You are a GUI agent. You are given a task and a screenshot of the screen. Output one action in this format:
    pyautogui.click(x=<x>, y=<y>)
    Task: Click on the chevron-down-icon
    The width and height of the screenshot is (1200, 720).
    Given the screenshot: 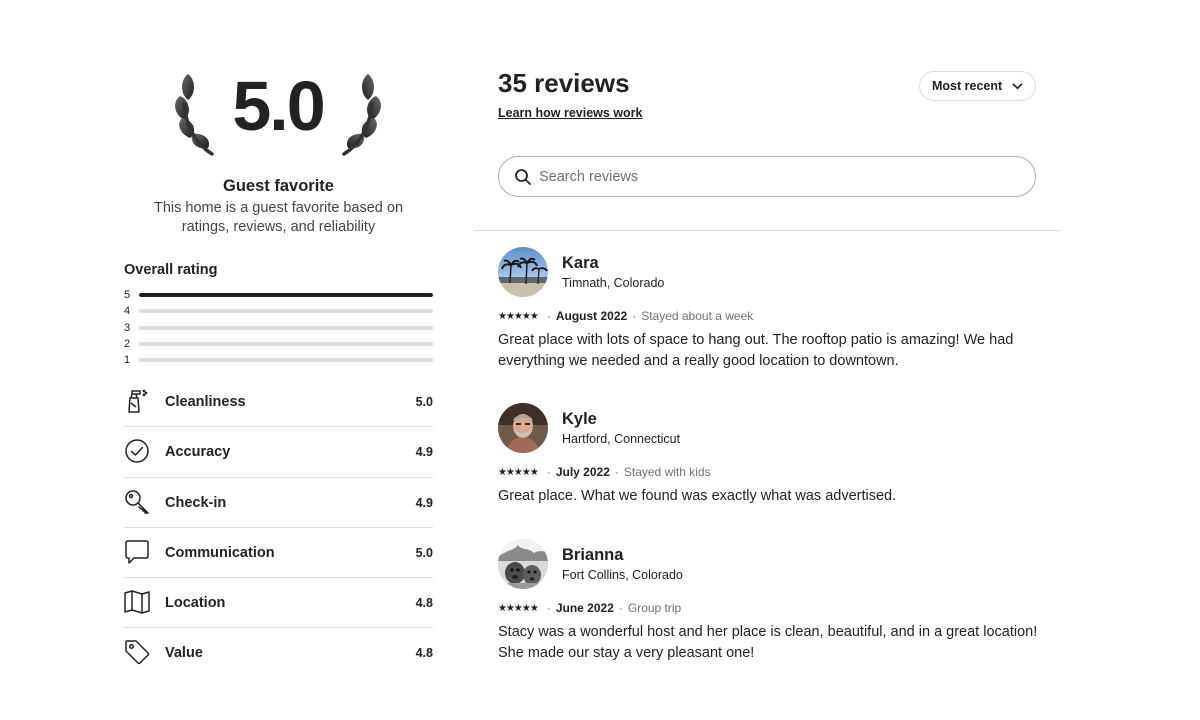 What is the action you would take?
    pyautogui.click(x=1017, y=86)
    